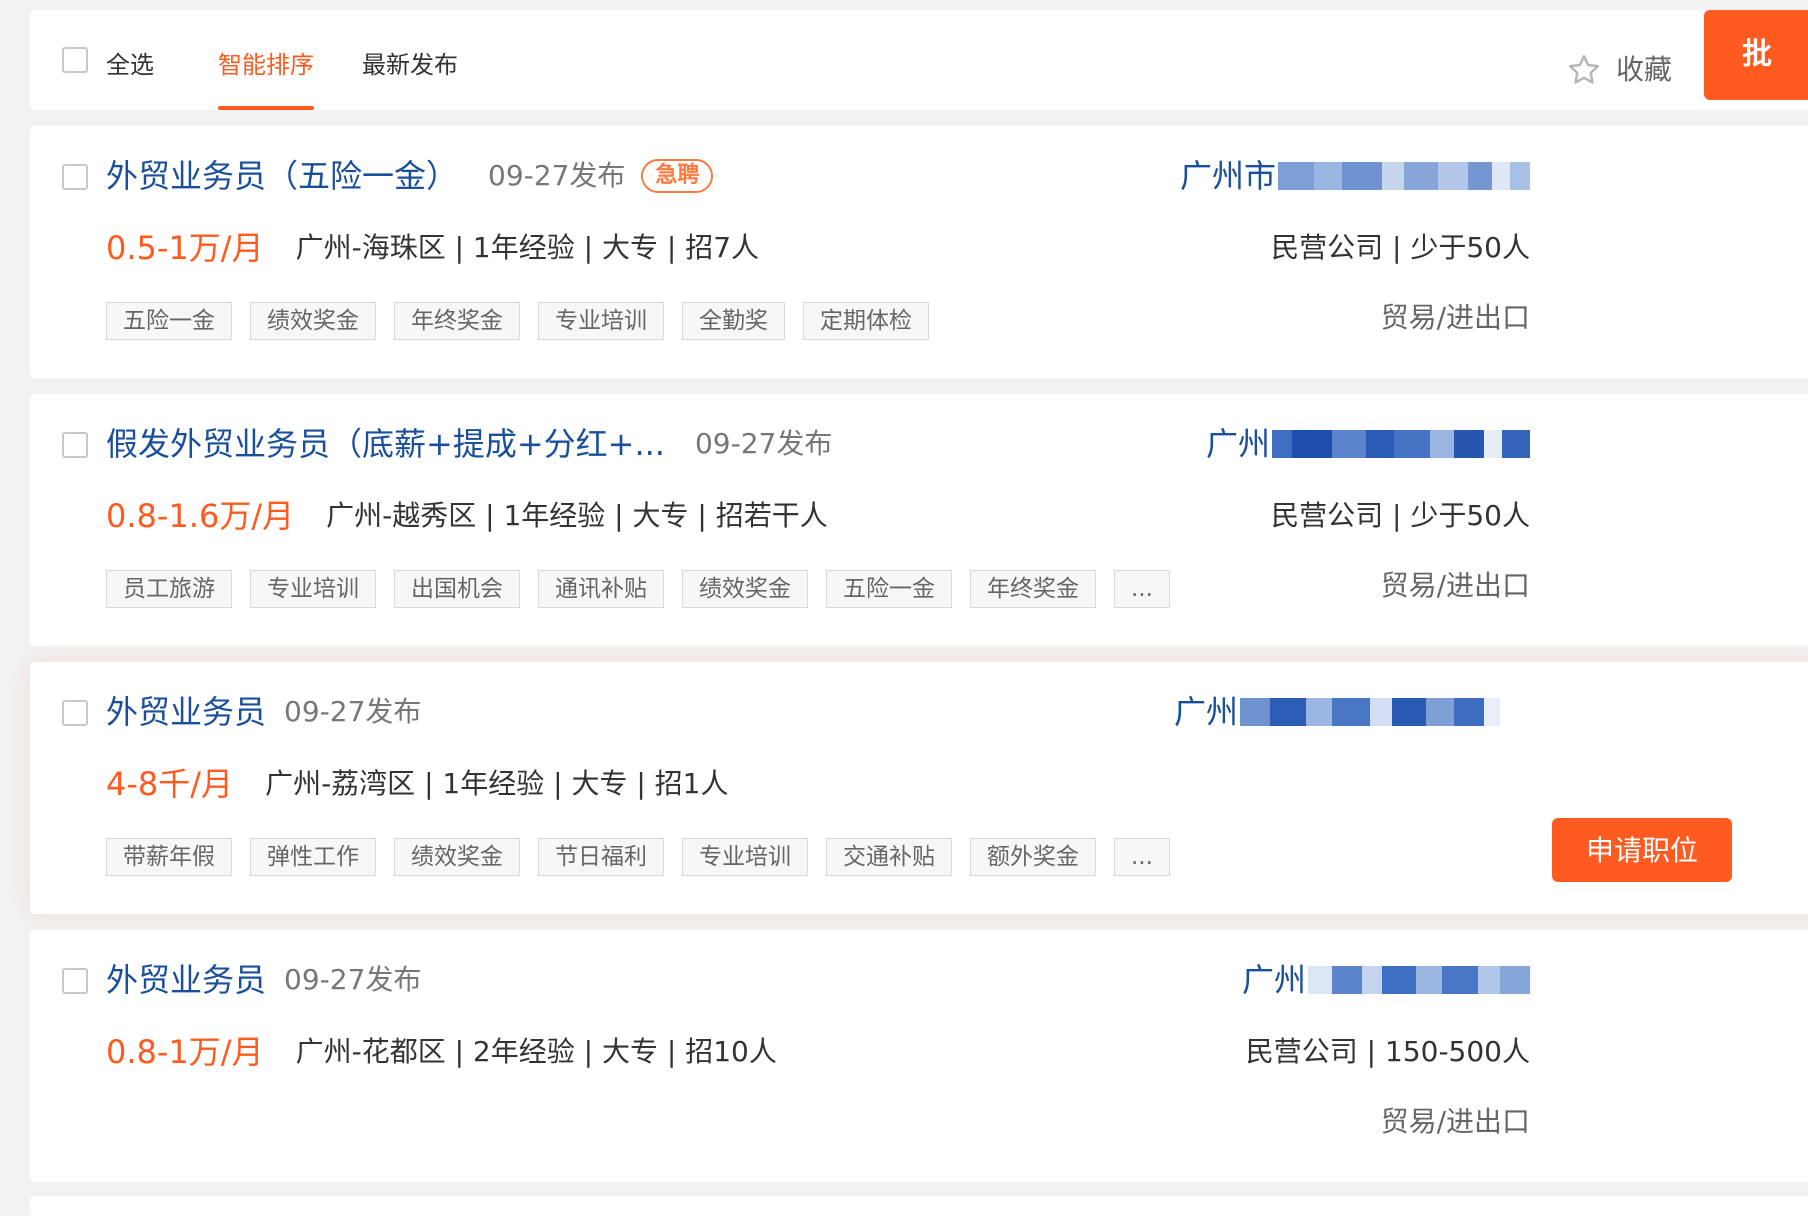 The height and width of the screenshot is (1216, 1808). I want to click on benefit-tag: 额外奖金, so click(1033, 857).